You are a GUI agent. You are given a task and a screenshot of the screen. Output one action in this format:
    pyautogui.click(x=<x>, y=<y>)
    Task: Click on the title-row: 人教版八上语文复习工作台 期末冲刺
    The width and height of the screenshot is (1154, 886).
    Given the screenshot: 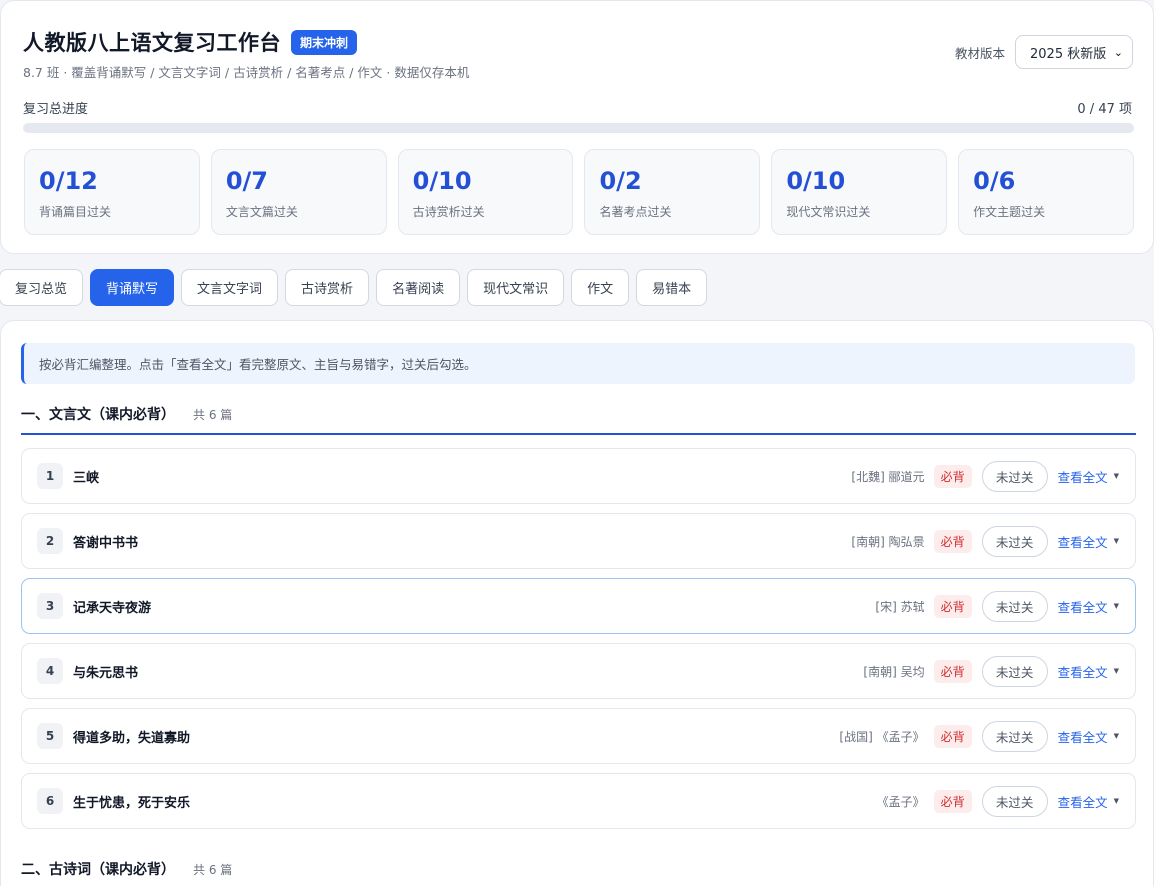 What is the action you would take?
    pyautogui.click(x=190, y=42)
    